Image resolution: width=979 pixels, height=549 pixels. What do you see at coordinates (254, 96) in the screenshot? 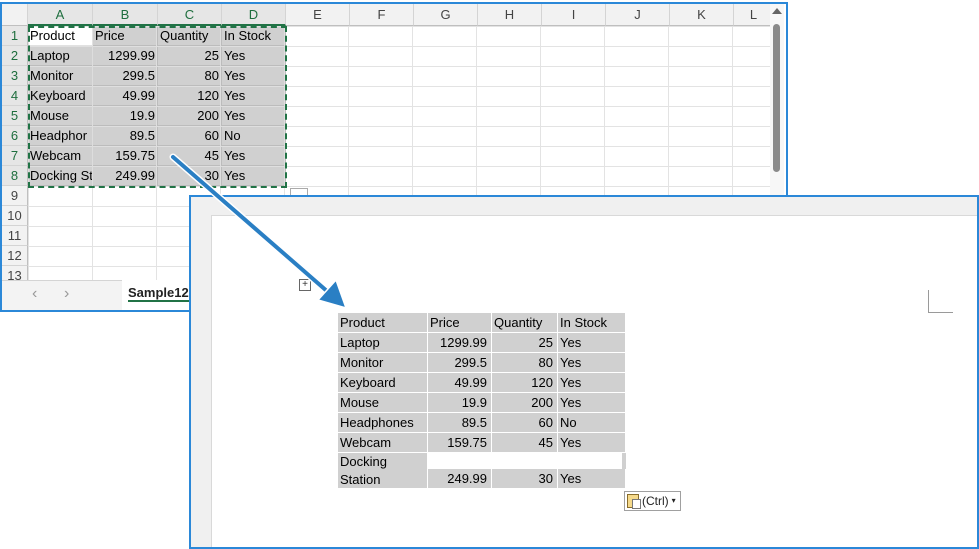
I see `cell-d4: Yes` at bounding box center [254, 96].